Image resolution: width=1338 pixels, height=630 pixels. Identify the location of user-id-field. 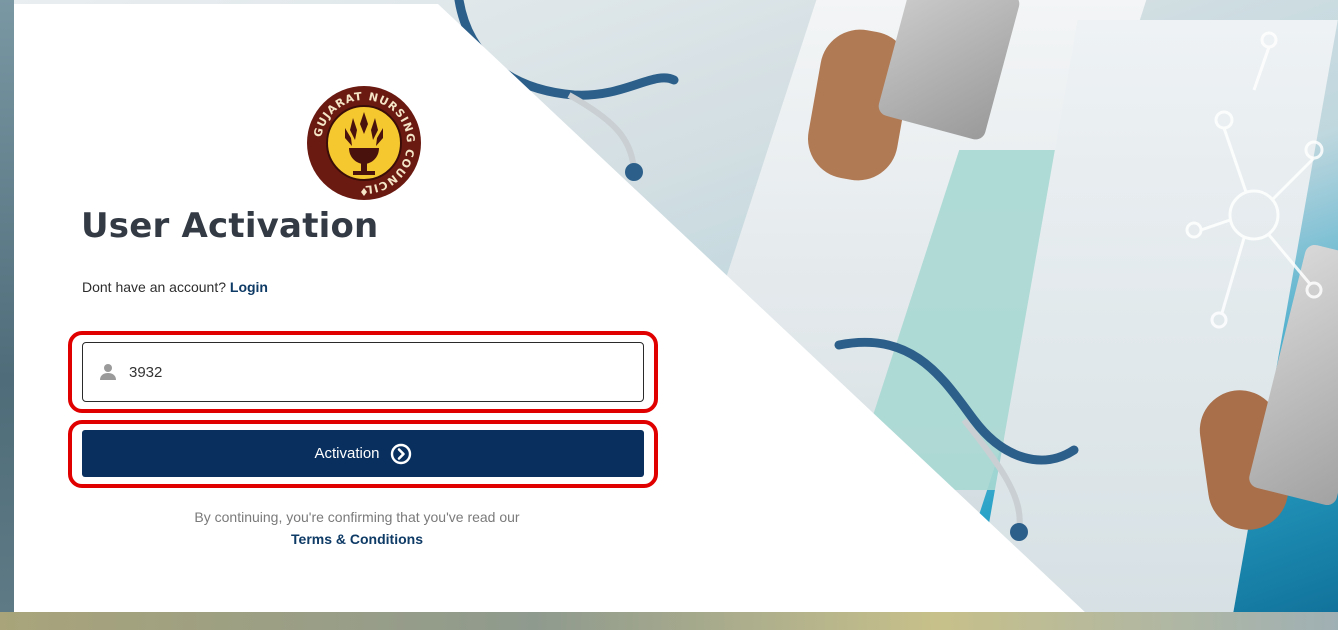
(363, 372).